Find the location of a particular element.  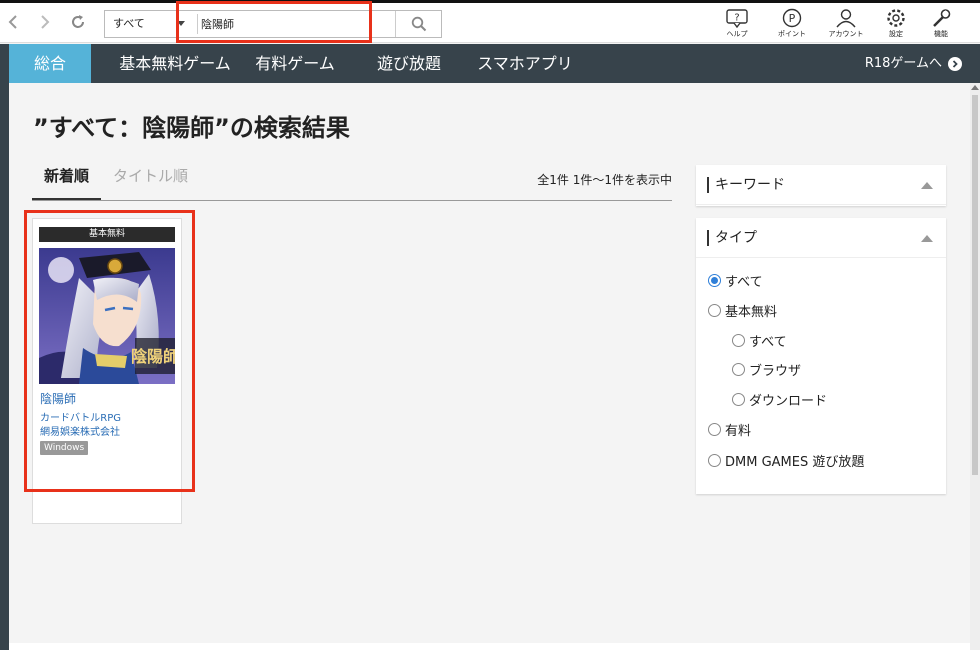

settings-button: 設定 is located at coordinates (896, 25).